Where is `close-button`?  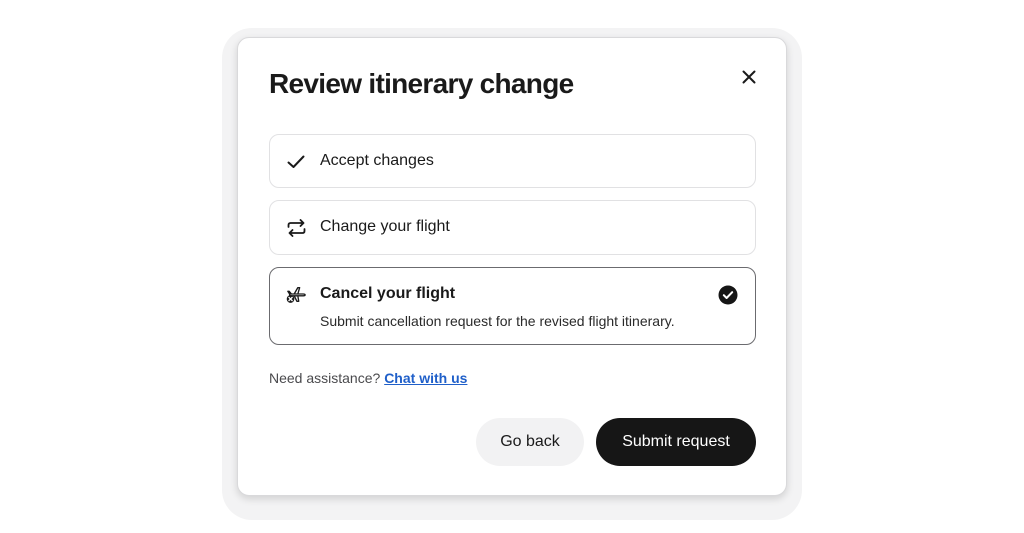
close-button is located at coordinates (749, 77).